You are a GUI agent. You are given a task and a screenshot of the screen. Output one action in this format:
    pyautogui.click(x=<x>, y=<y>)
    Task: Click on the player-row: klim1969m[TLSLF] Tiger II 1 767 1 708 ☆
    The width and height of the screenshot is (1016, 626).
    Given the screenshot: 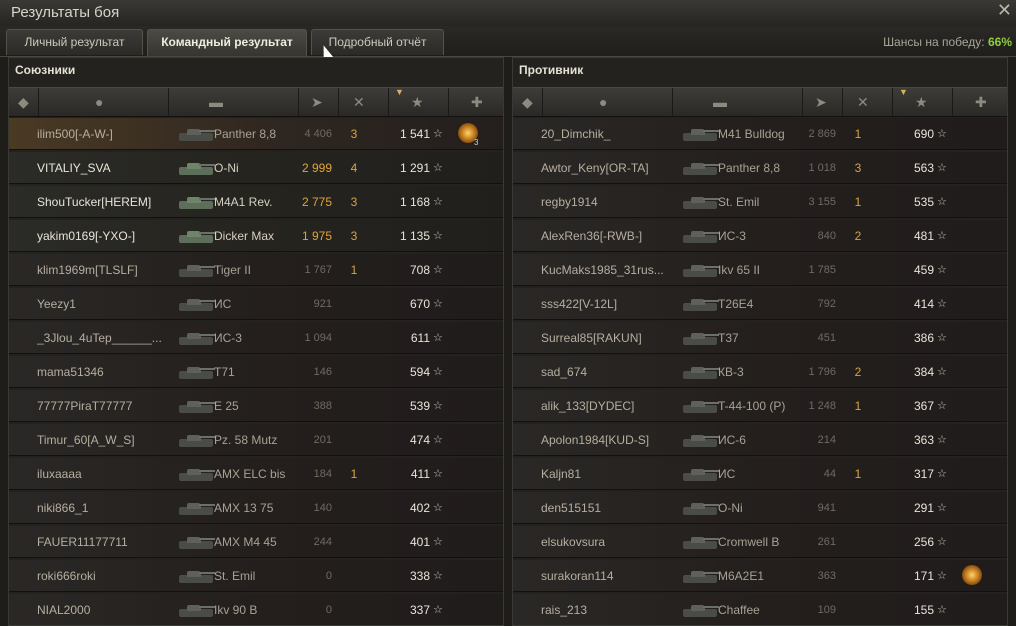 What is the action you would take?
    pyautogui.click(x=256, y=270)
    